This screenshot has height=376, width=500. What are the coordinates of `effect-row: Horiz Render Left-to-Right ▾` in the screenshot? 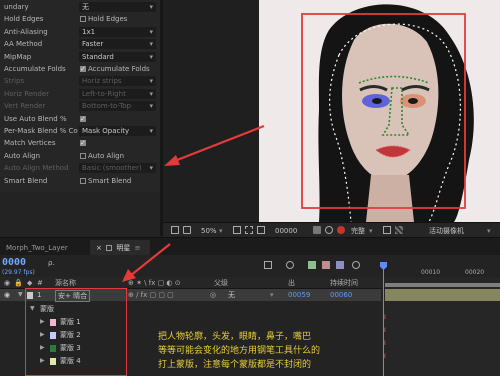 It's located at (80, 94).